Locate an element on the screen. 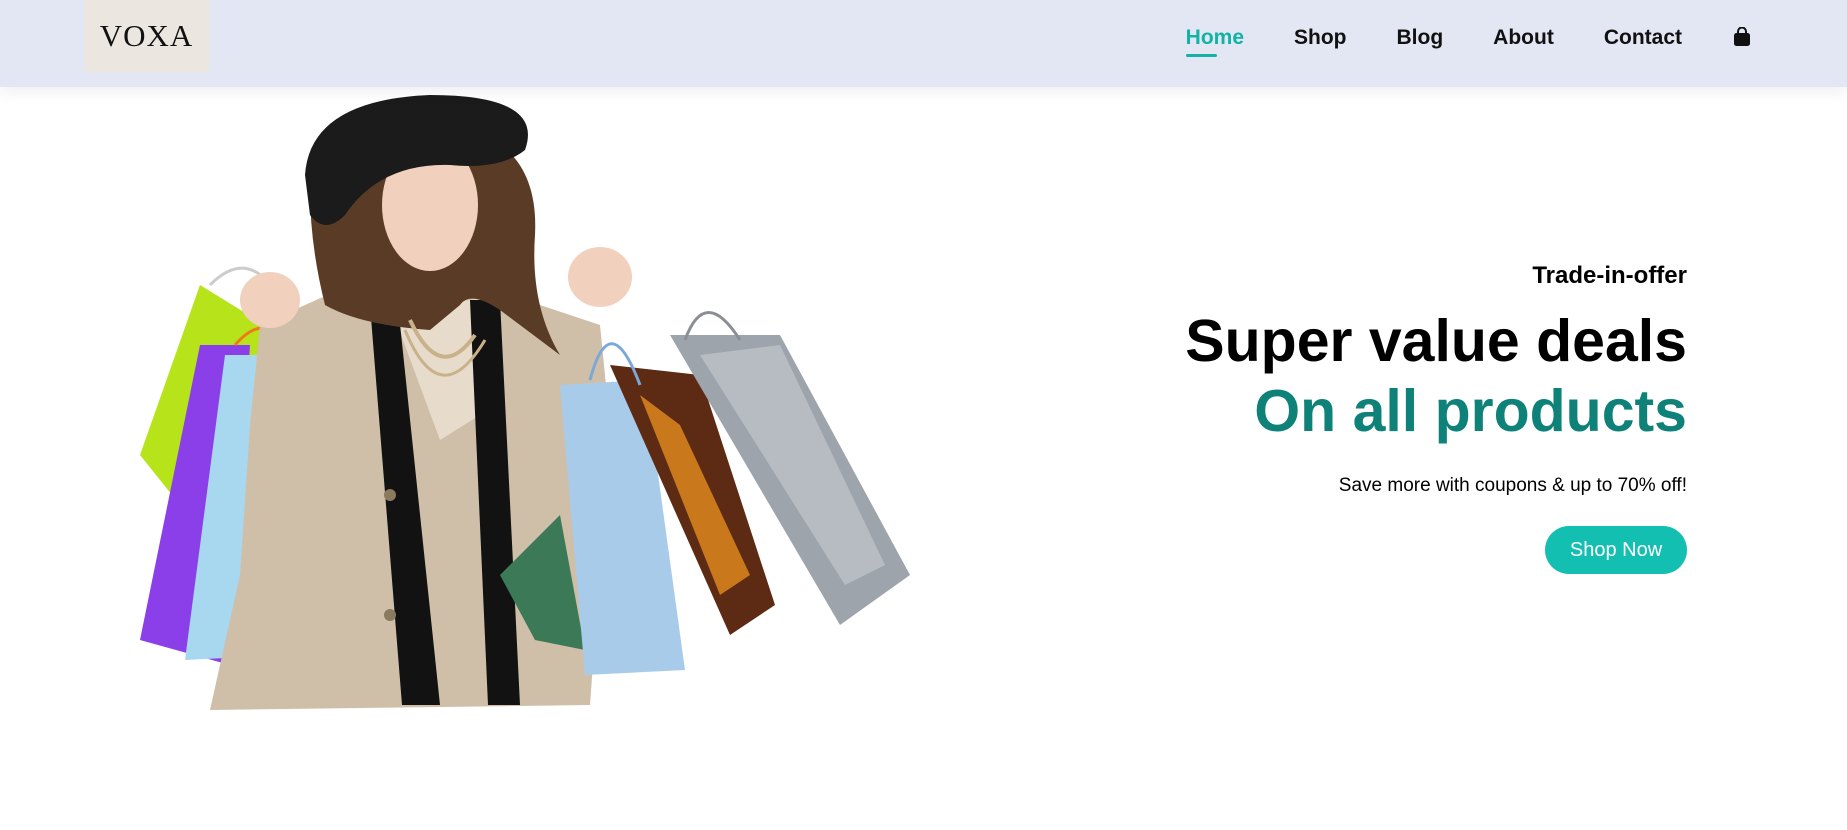  shop-now-button: Shop Now is located at coordinates (1616, 550).